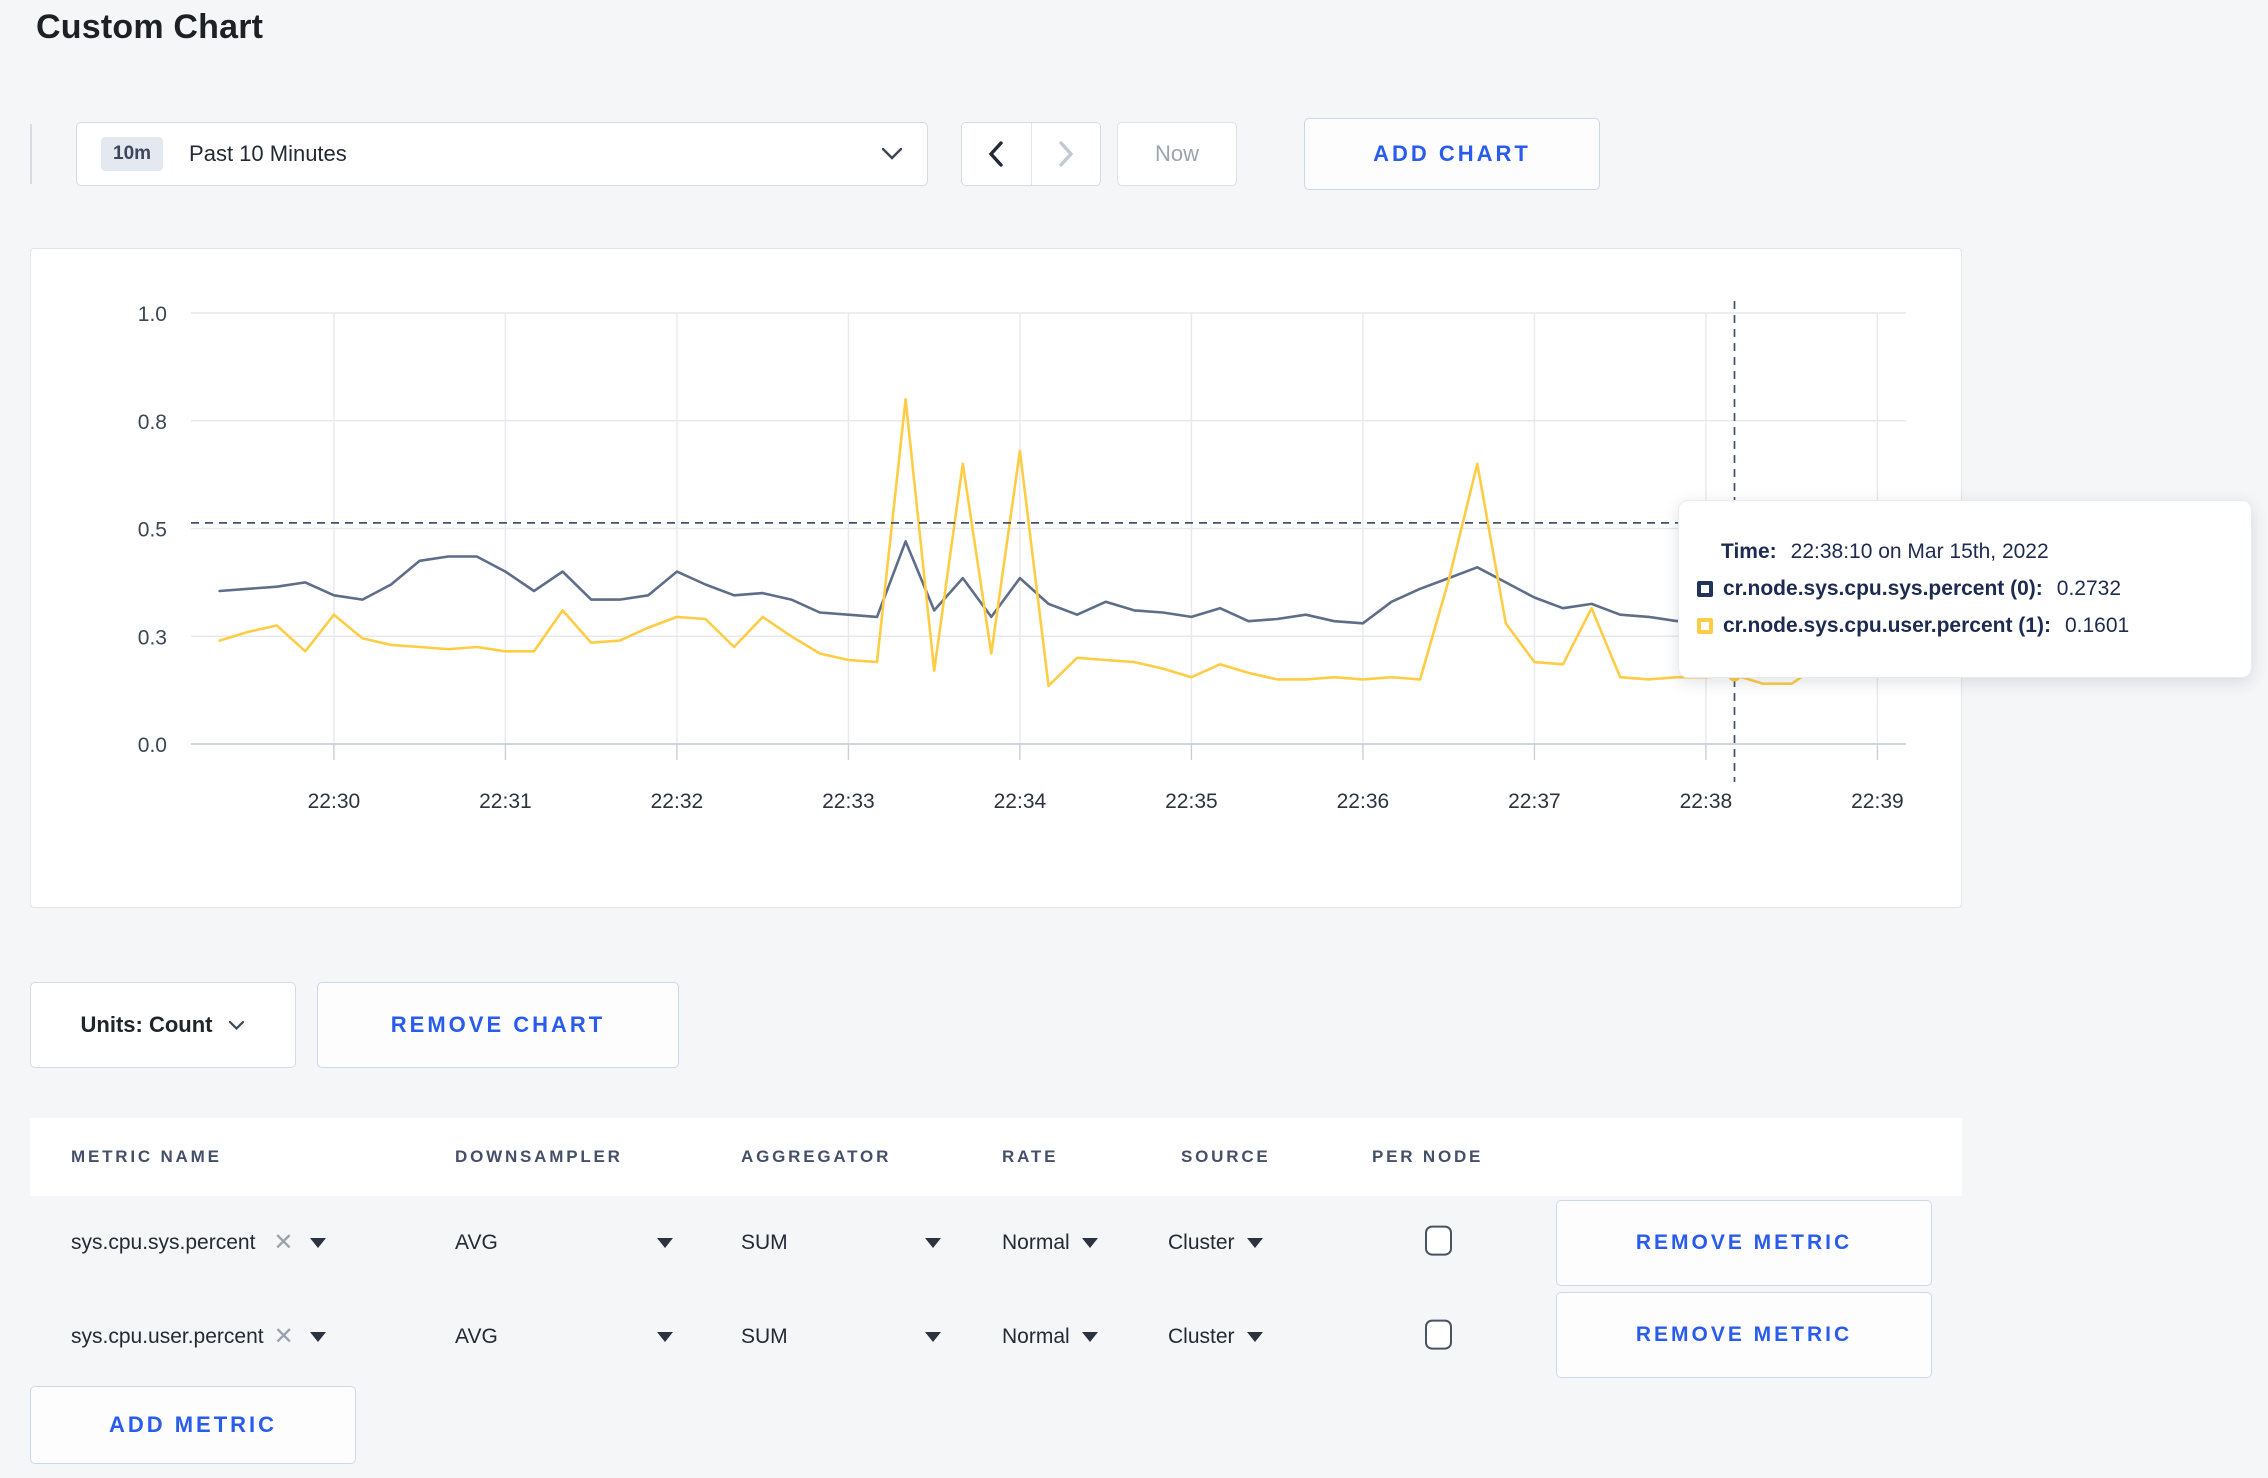 The height and width of the screenshot is (1478, 2268). Describe the element at coordinates (1428, 1156) in the screenshot. I see `column-header-per-node: PER NODE` at that location.